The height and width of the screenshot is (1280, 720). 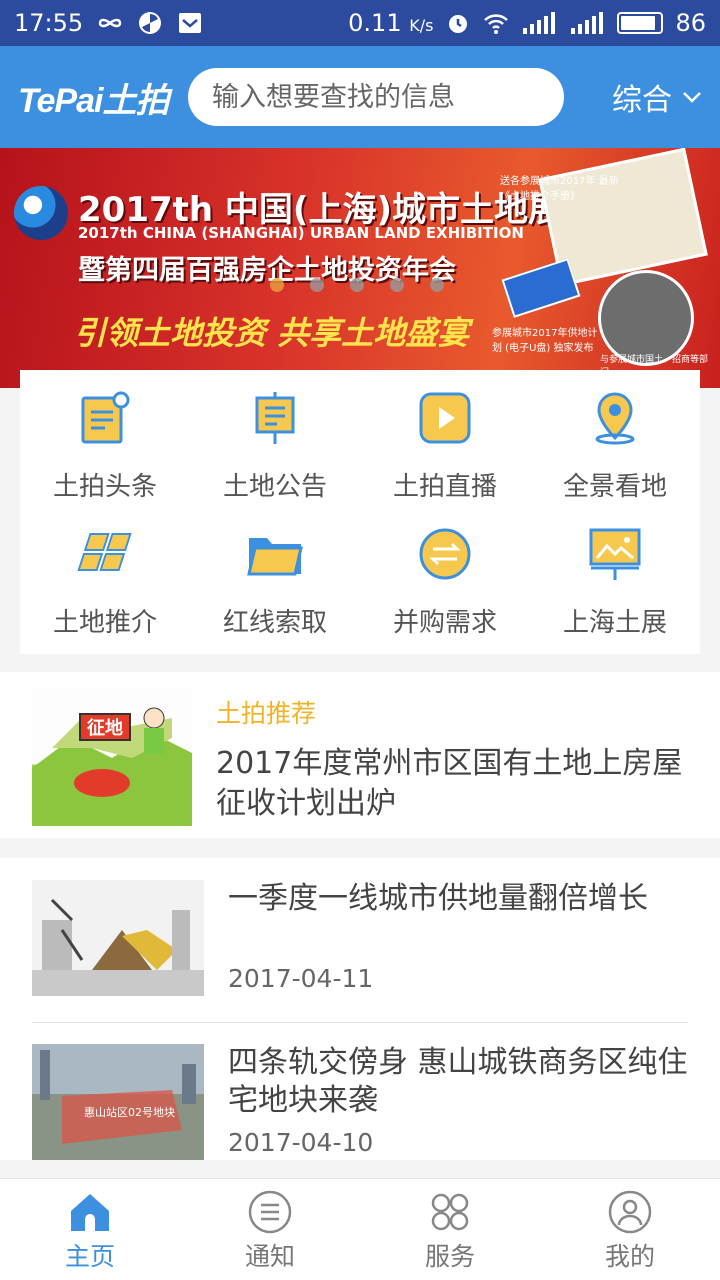 I want to click on thumb-plot-label: 惠山站区02号地块, so click(x=129, y=1112).